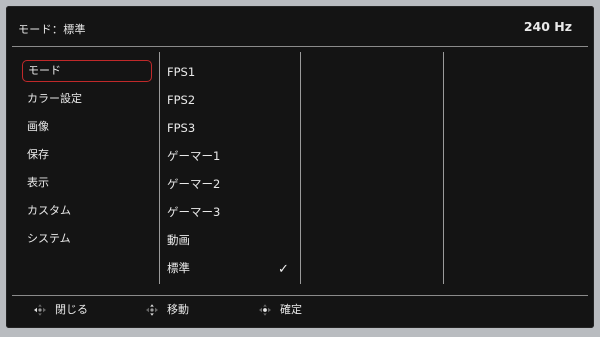 The width and height of the screenshot is (600, 337). Describe the element at coordinates (38, 126) in the screenshot. I see `menu-item-label: 画像` at that location.